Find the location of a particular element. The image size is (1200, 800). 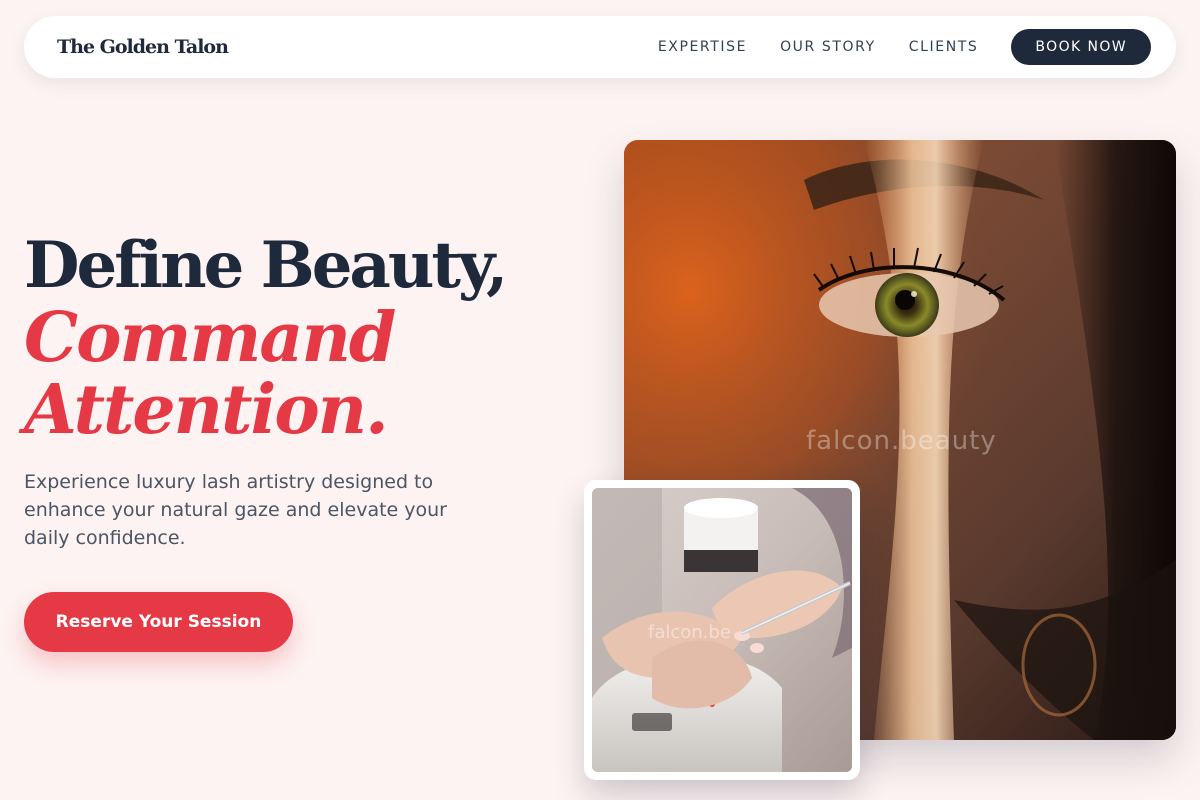

nav-link-clients: CLIENTS is located at coordinates (944, 47).